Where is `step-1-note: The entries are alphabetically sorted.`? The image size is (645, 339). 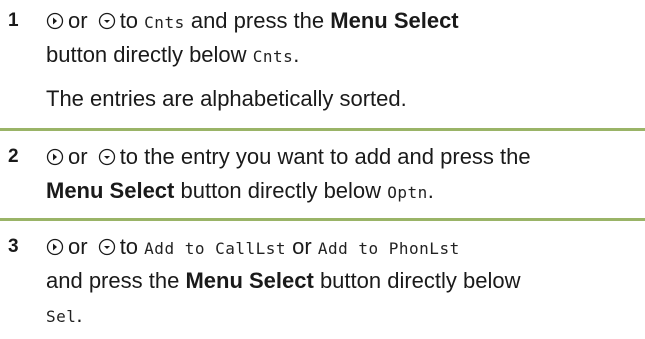
step-1-note: The entries are alphabetically sorted. is located at coordinates (226, 98).